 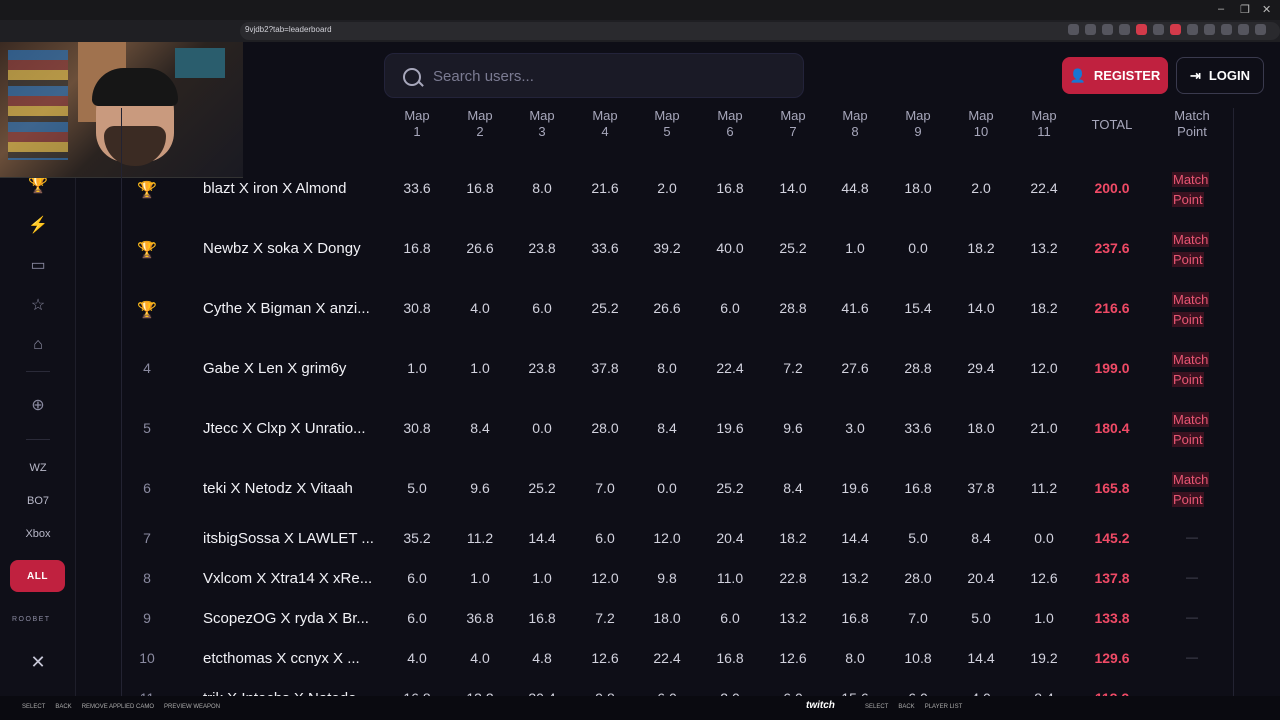 I want to click on column-header-total: TOTAL, so click(x=1112, y=125).